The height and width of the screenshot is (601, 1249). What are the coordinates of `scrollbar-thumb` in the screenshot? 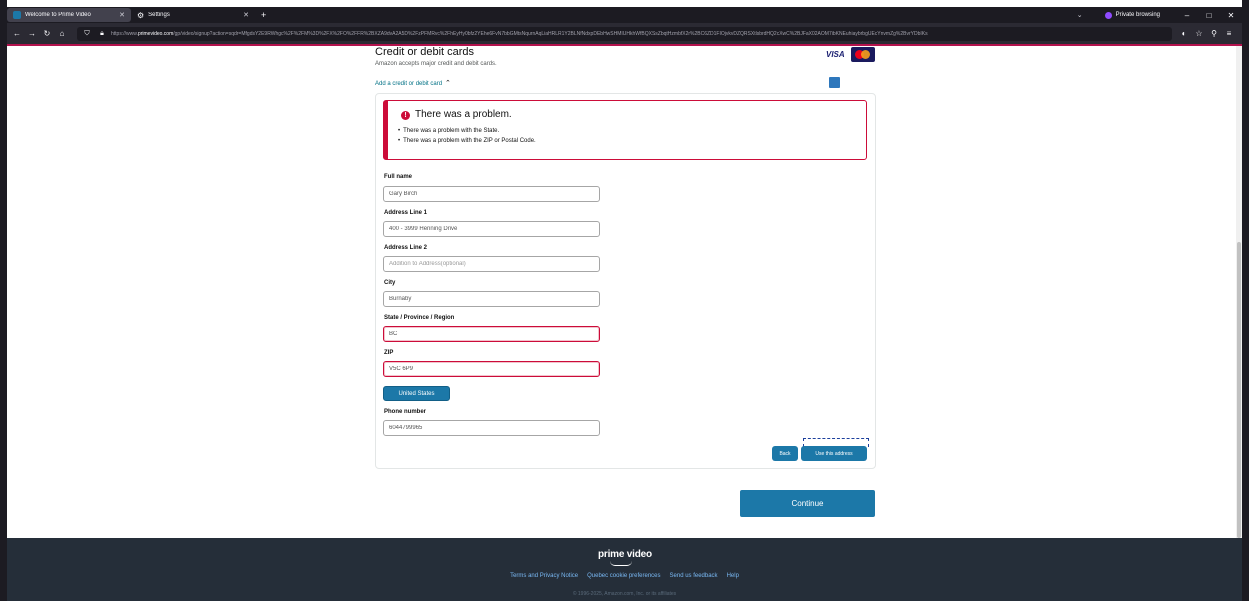 It's located at (1239, 390).